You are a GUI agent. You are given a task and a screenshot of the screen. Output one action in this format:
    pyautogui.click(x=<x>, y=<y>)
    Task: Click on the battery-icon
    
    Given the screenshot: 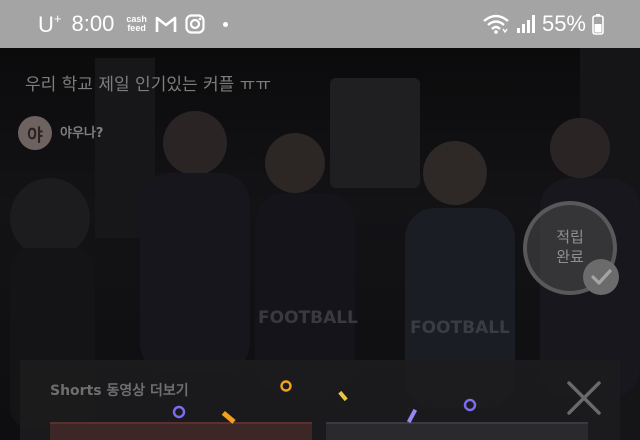 What is the action you would take?
    pyautogui.click(x=598, y=24)
    